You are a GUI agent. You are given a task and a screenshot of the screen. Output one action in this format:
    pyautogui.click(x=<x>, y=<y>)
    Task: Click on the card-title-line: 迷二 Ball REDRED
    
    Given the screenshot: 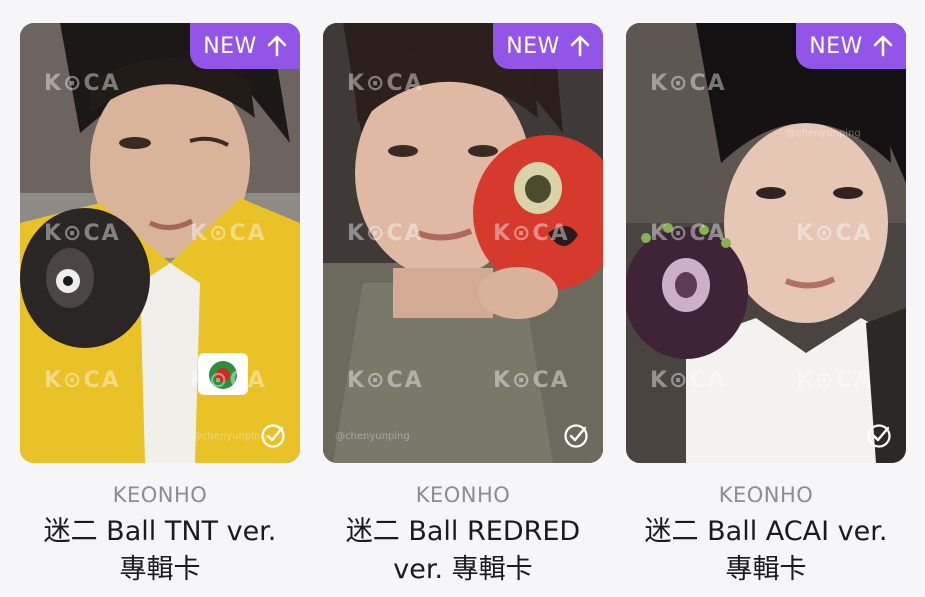 What is the action you would take?
    pyautogui.click(x=463, y=531)
    